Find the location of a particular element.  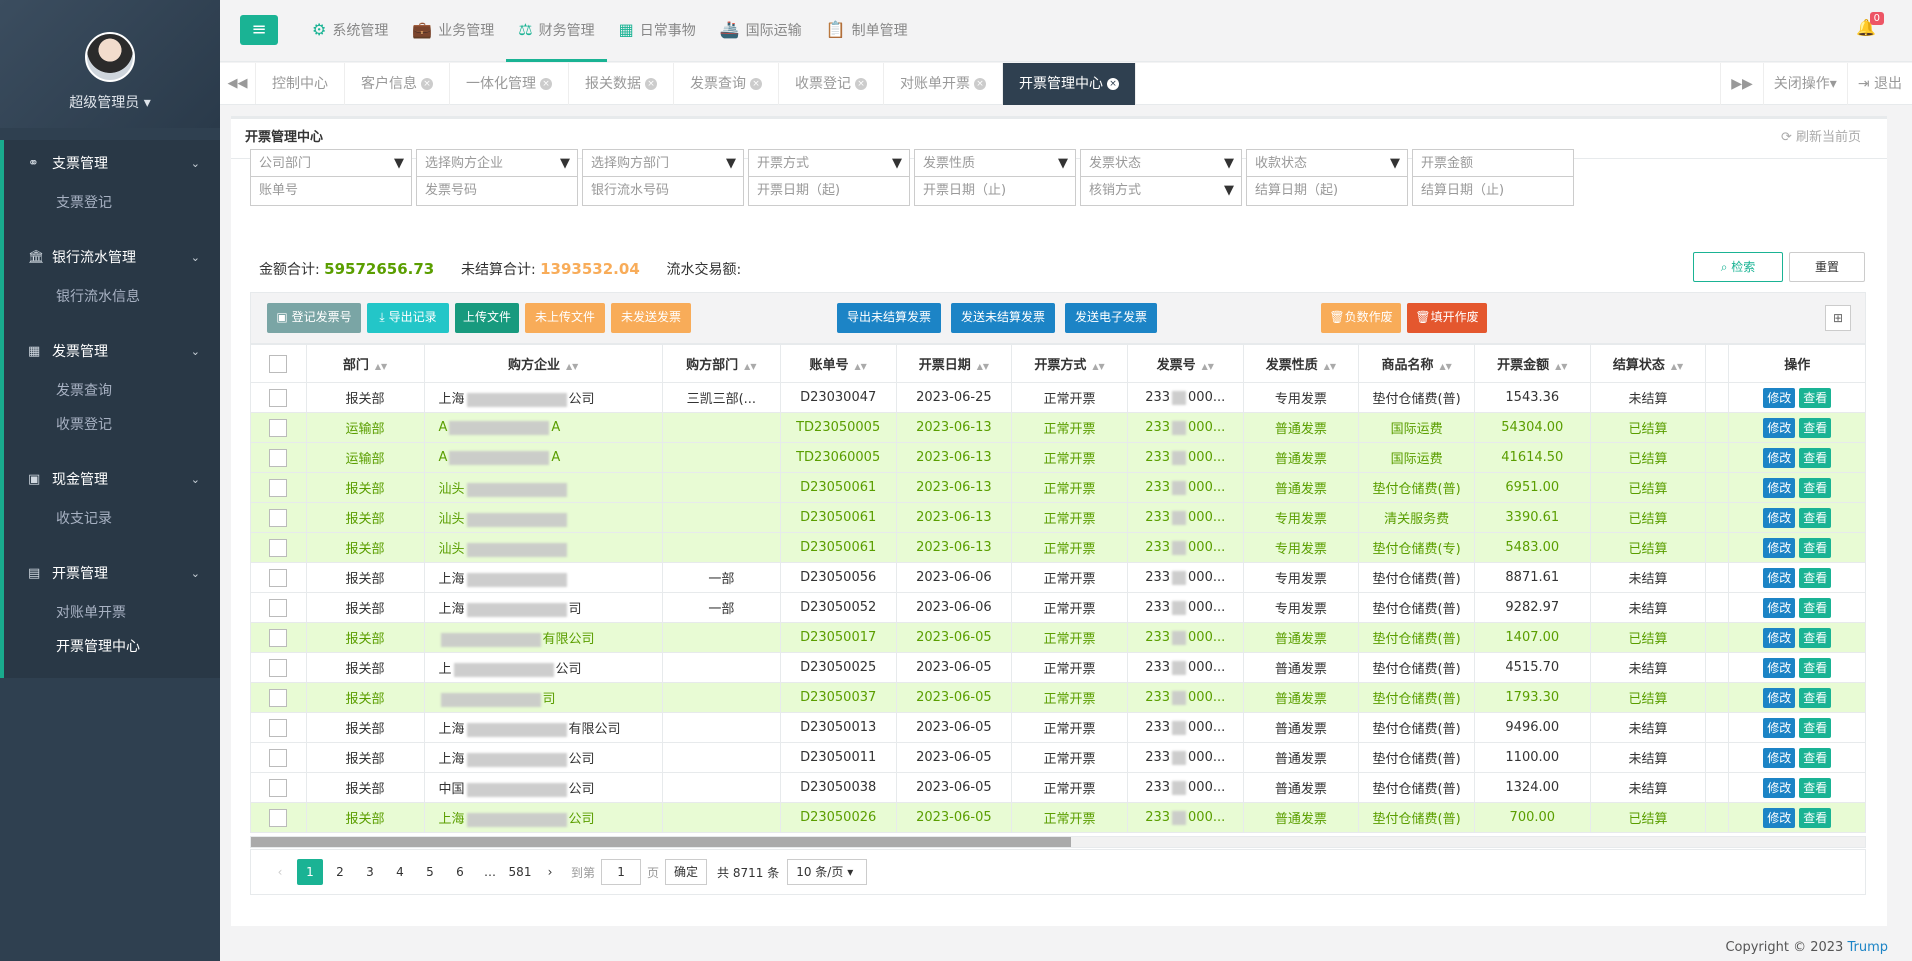

sidebar-item: 开票管理中心 is located at coordinates (112, 647).